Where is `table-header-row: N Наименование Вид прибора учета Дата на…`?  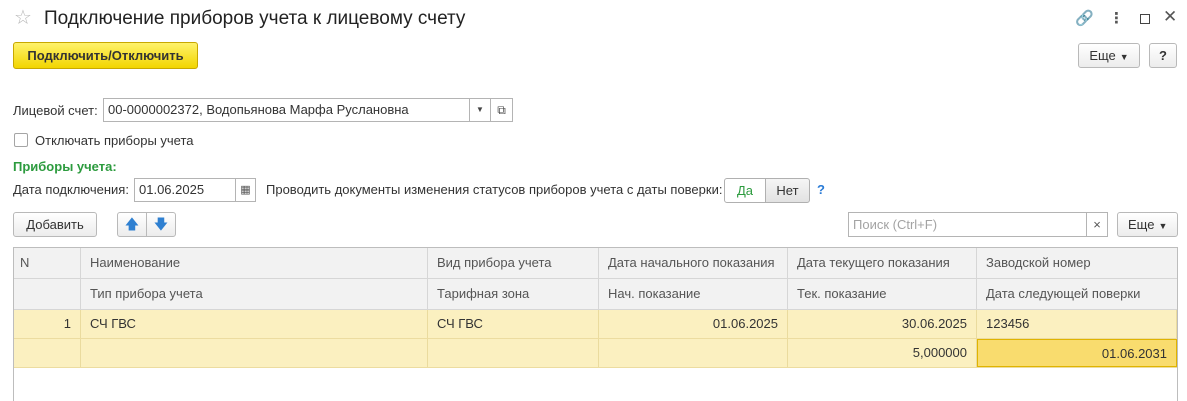
table-header-row: N Наименование Вид прибора учета Дата на… is located at coordinates (595, 263).